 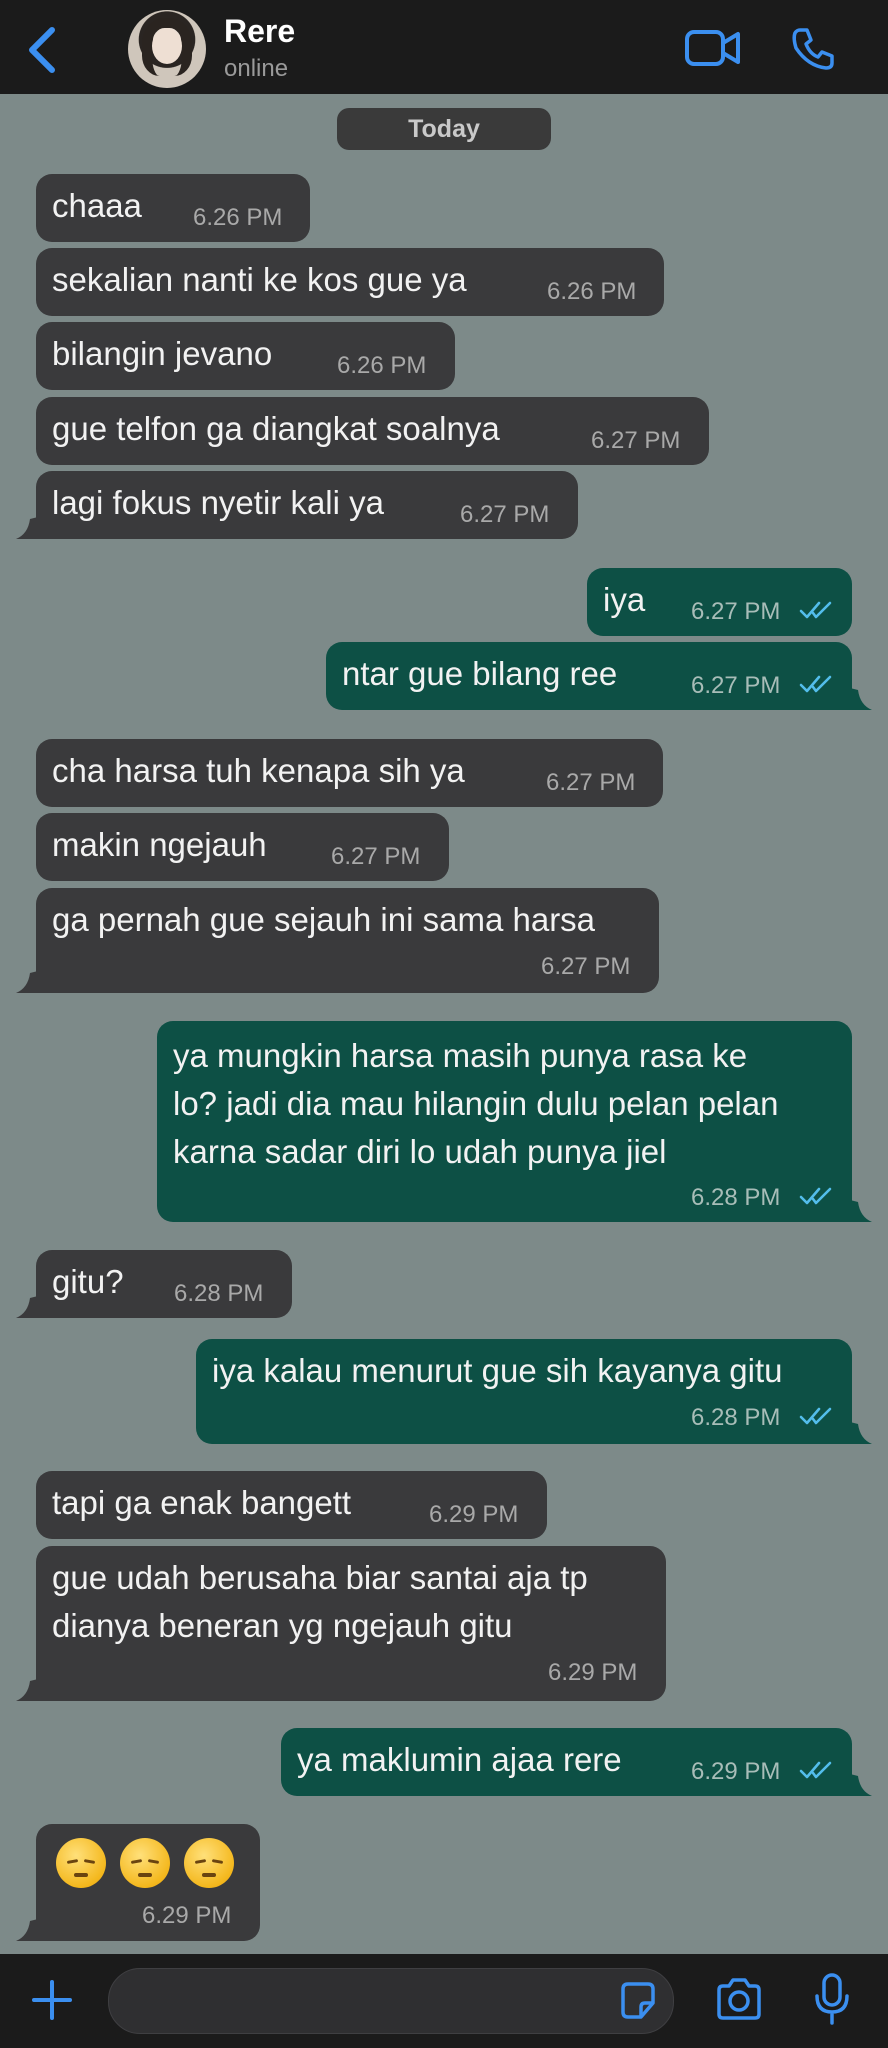 What do you see at coordinates (832, 1999) in the screenshot?
I see `microphone-icon` at bounding box center [832, 1999].